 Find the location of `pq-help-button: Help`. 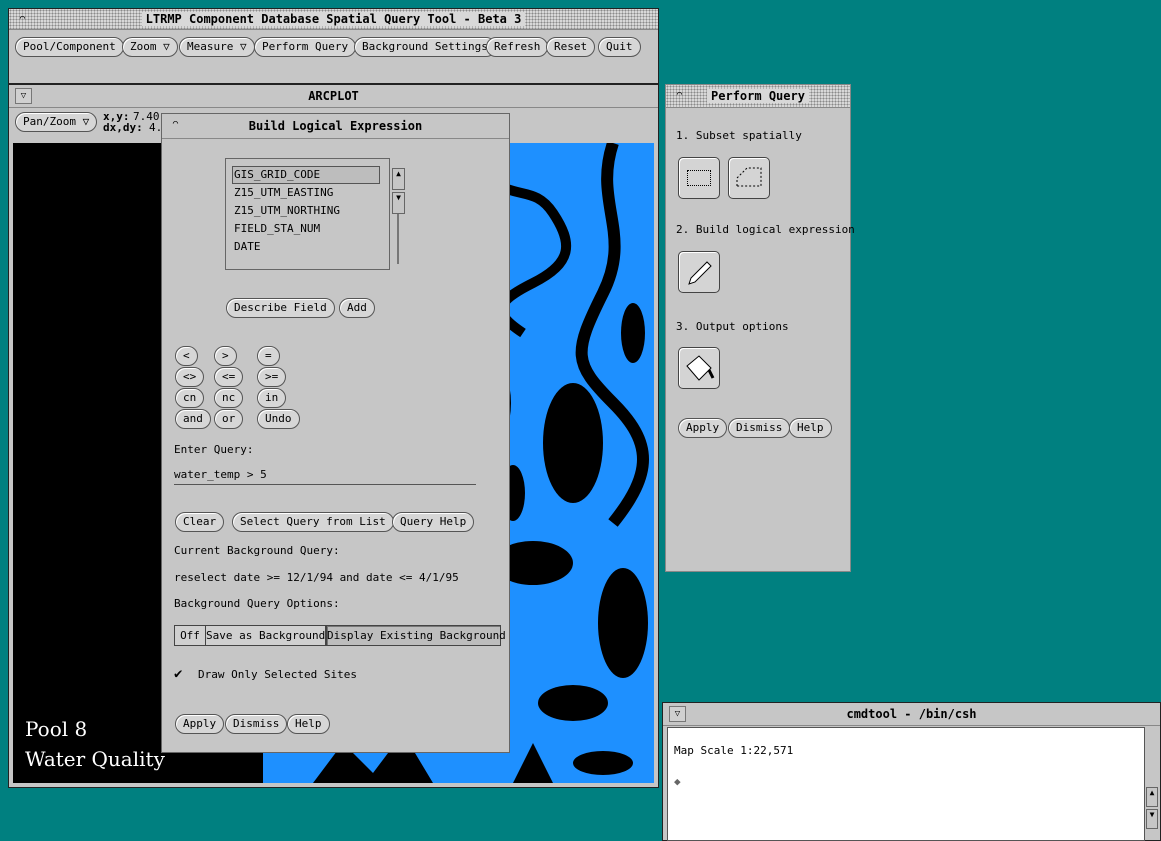

pq-help-button: Help is located at coordinates (810, 428).